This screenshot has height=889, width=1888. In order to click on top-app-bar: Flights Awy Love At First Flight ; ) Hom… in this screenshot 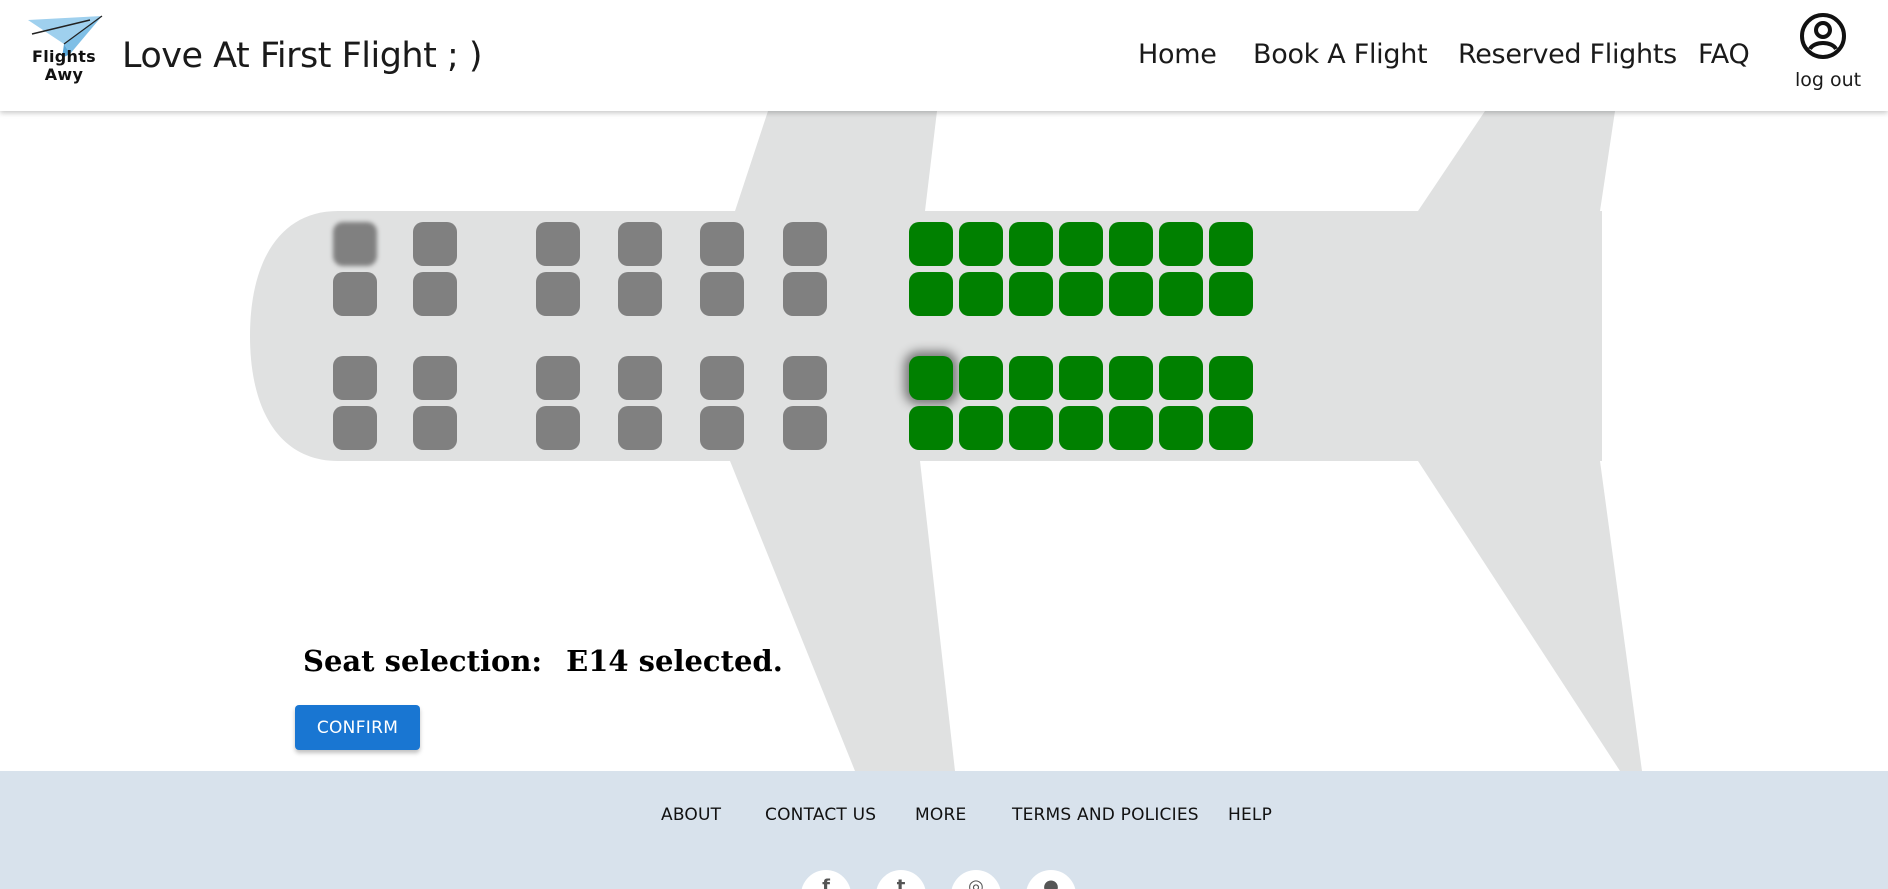, I will do `click(944, 55)`.